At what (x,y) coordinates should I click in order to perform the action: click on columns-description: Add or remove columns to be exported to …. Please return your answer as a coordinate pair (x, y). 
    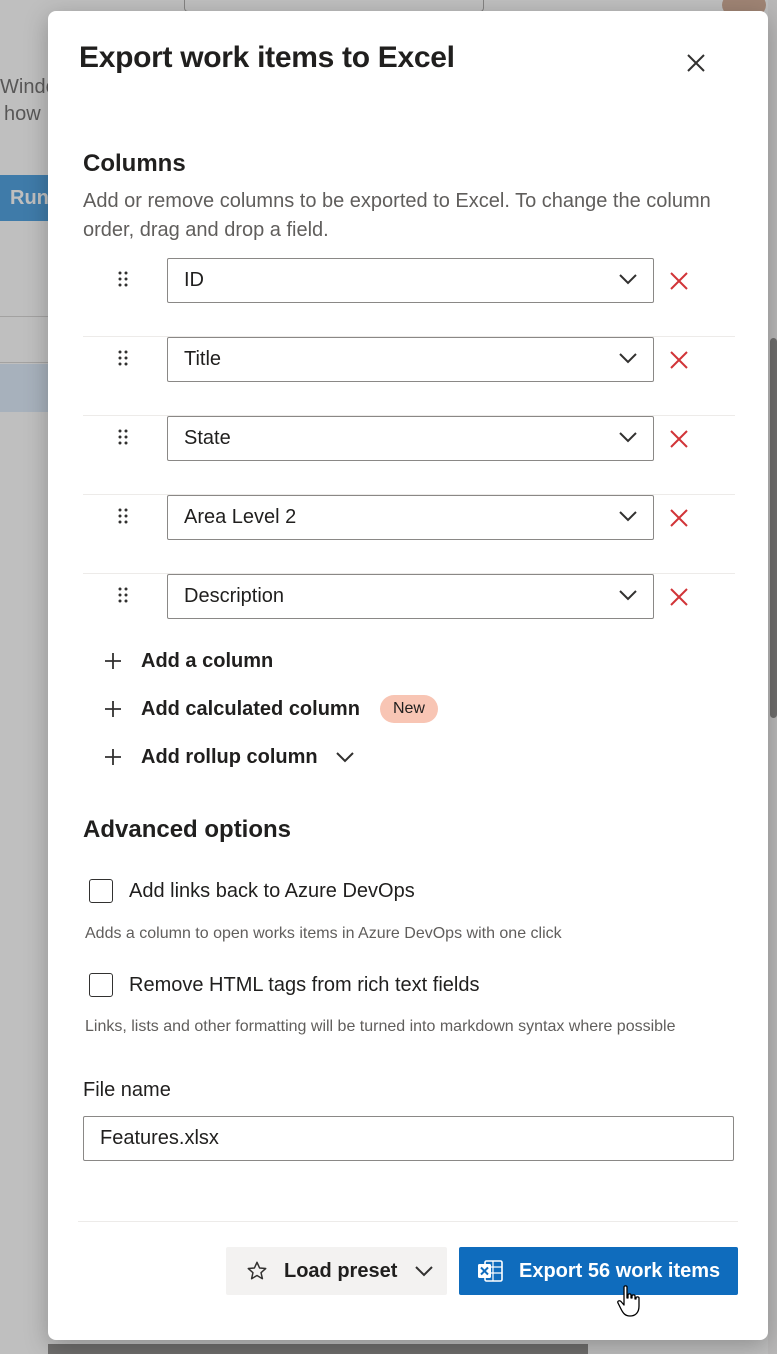
    Looking at the image, I should click on (397, 215).